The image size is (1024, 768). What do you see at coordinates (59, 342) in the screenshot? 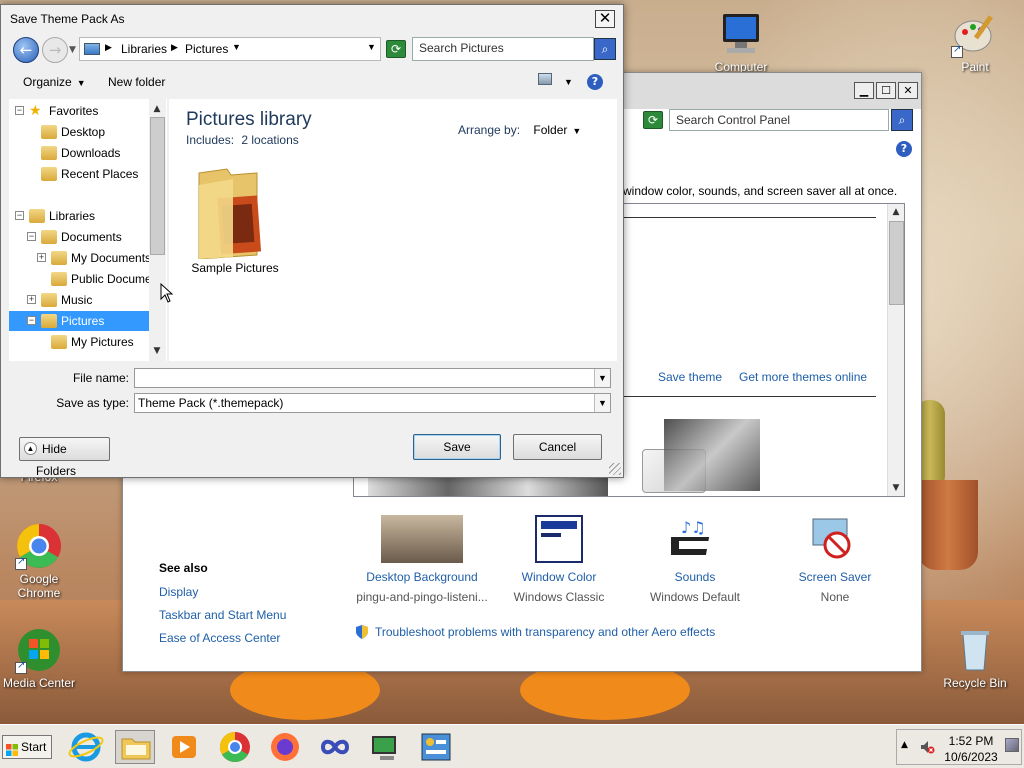
I see `folder-icon` at bounding box center [59, 342].